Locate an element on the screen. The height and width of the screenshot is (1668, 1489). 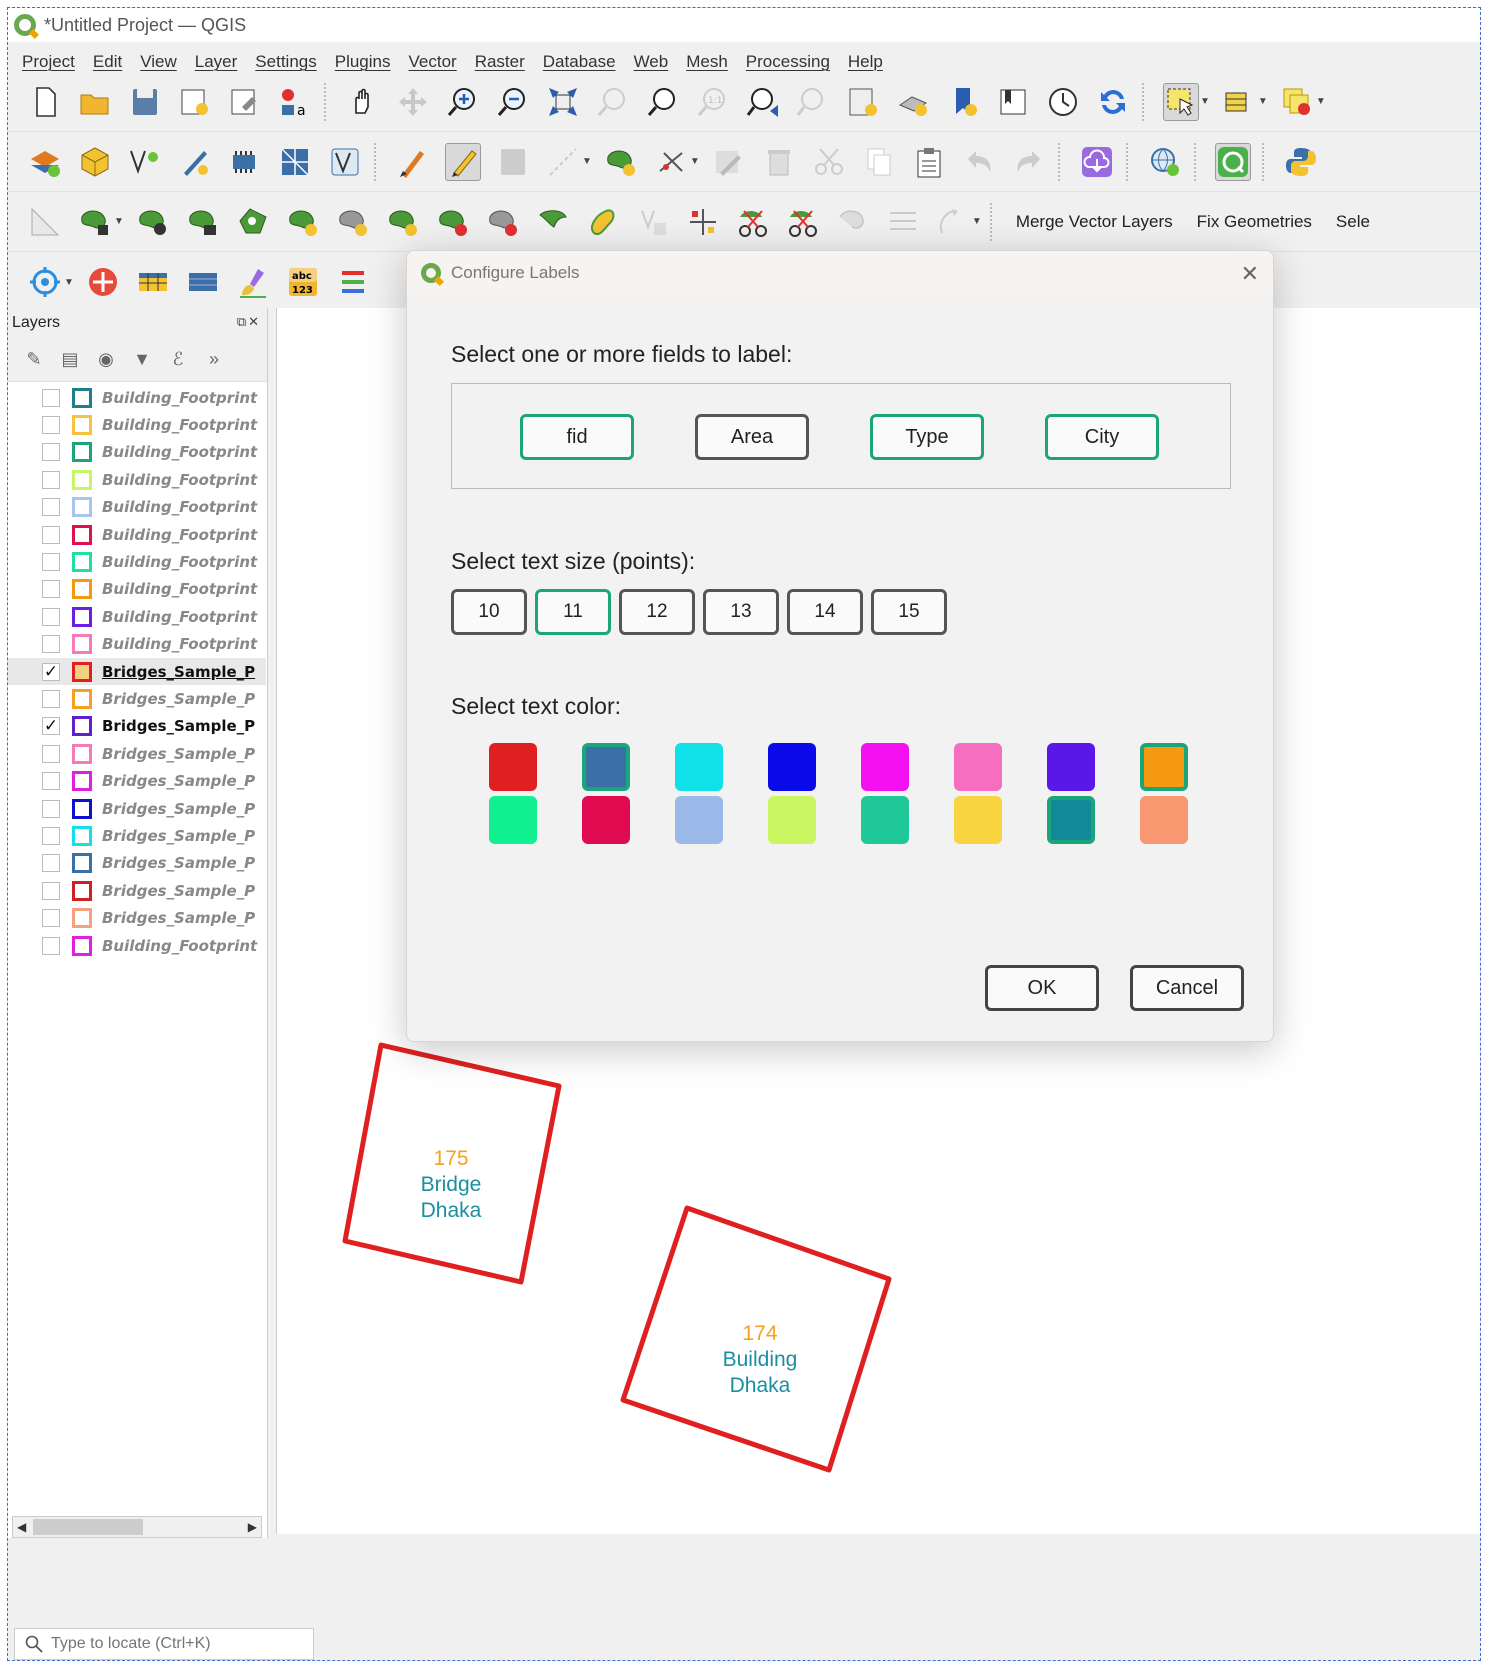
gps-icon is located at coordinates (45, 282).